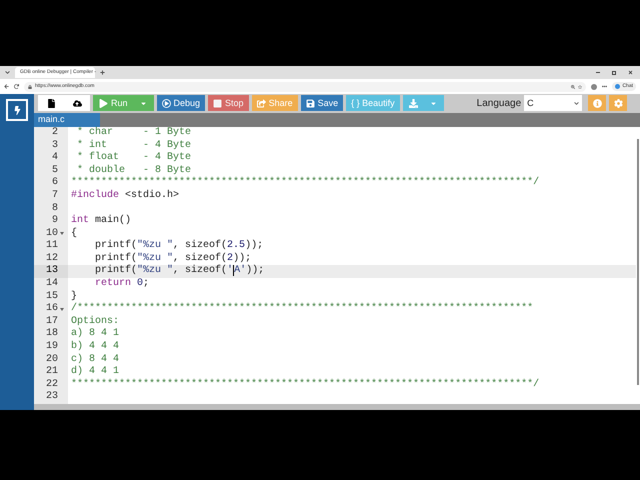  I want to click on language-select: C, so click(553, 103).